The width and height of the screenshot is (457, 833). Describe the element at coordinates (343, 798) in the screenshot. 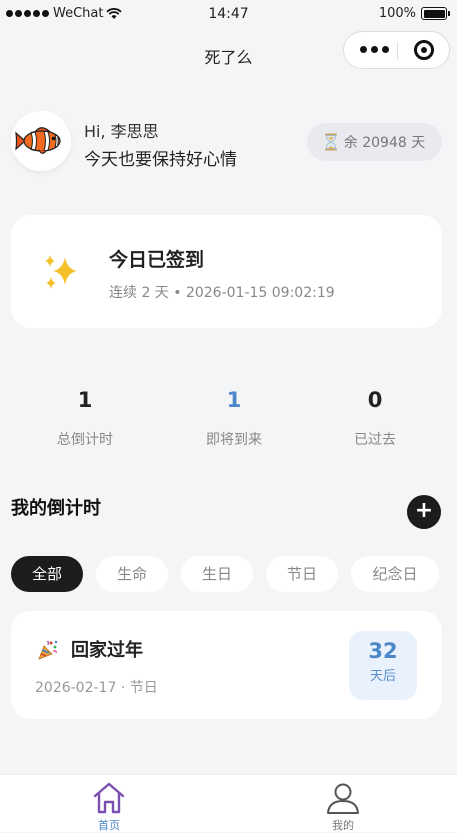

I see `user-icon` at that location.